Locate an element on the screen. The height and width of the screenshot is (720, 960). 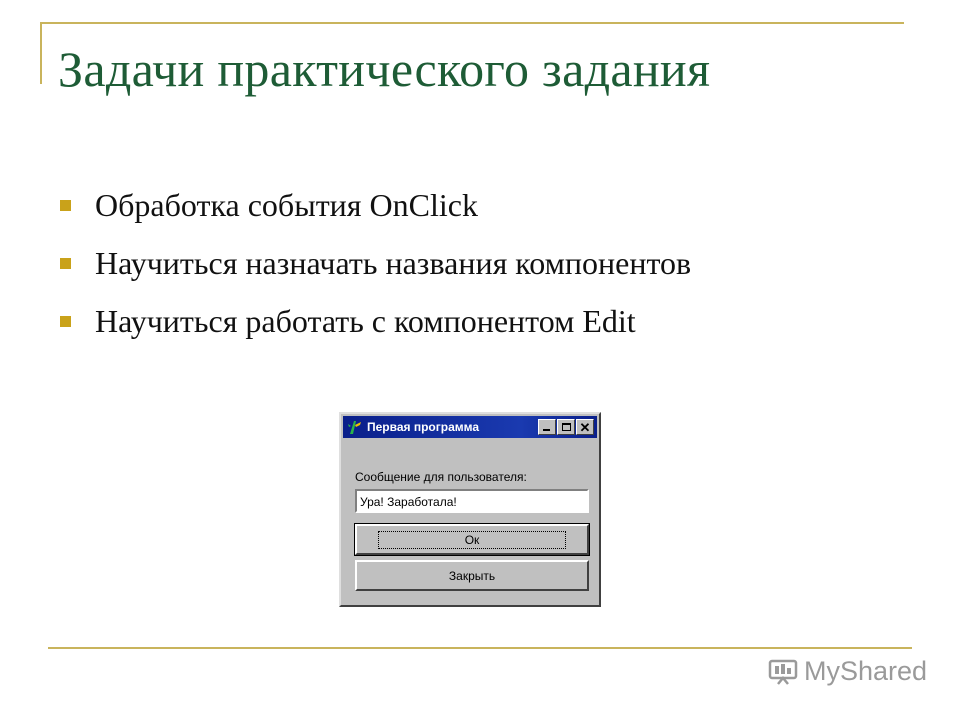
ok-button: Ок is located at coordinates (472, 539).